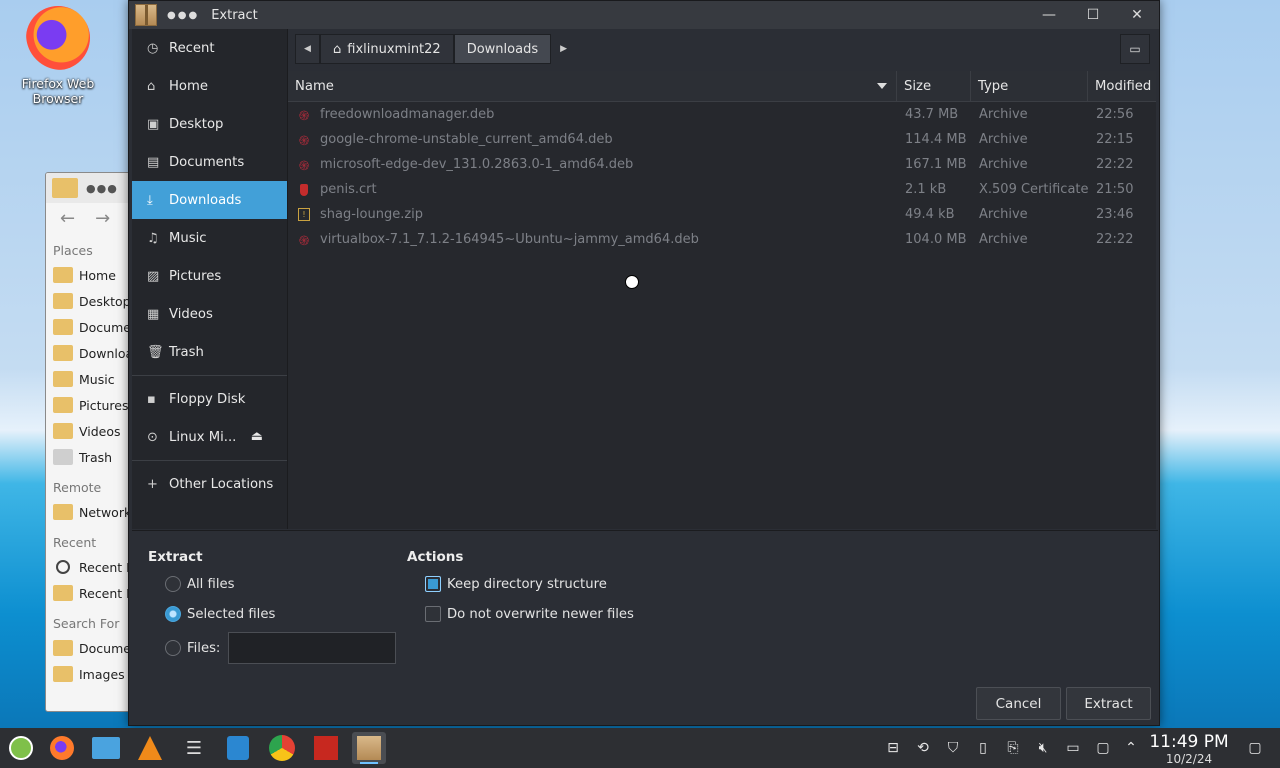 The height and width of the screenshot is (768, 1280). What do you see at coordinates (953, 748) in the screenshot?
I see `tray-shield-icon: ⛉` at bounding box center [953, 748].